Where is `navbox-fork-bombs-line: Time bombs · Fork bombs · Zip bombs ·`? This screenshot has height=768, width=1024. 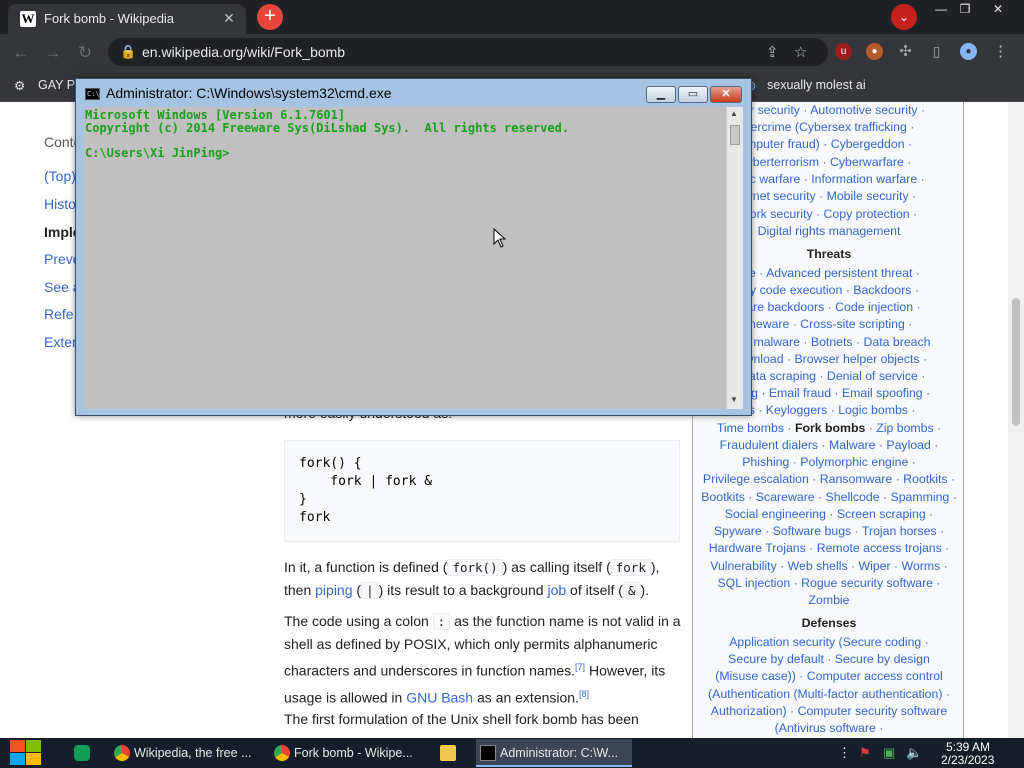 navbox-fork-bombs-line: Time bombs · Fork bombs · Zip bombs · is located at coordinates (829, 428).